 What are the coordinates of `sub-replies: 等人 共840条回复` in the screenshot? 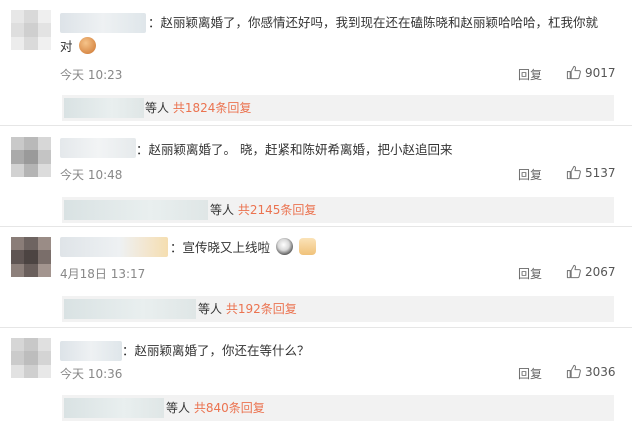 It's located at (338, 408).